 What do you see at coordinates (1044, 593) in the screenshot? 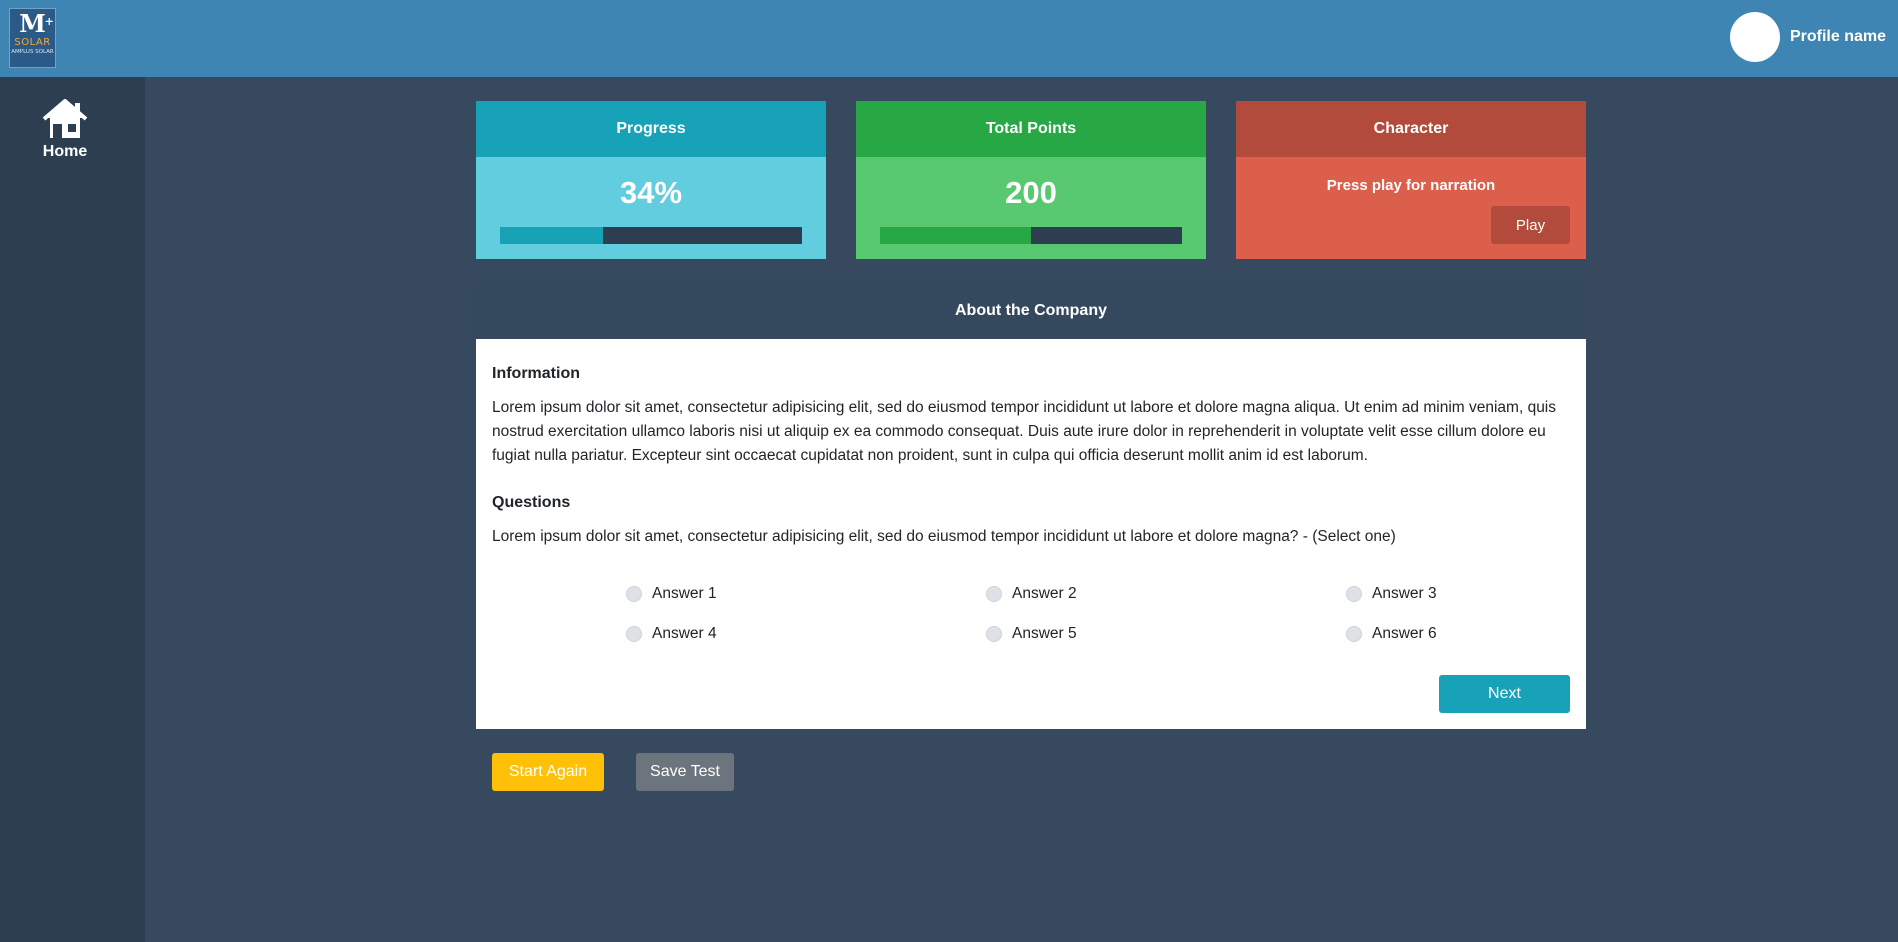
I see `answer-label: Answer 2` at bounding box center [1044, 593].